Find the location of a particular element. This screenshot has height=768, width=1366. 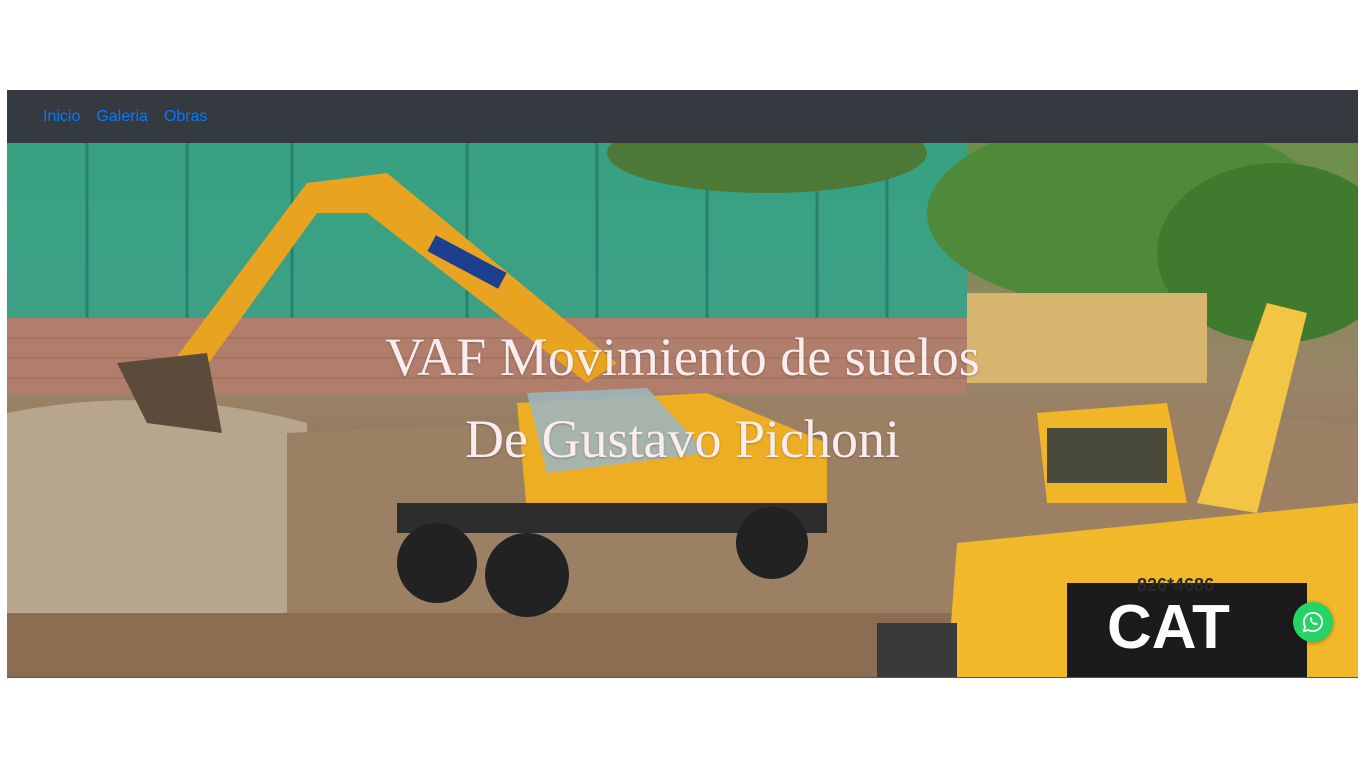

hero-subtitle: De Gustavo Pichoni is located at coordinates (682, 439).